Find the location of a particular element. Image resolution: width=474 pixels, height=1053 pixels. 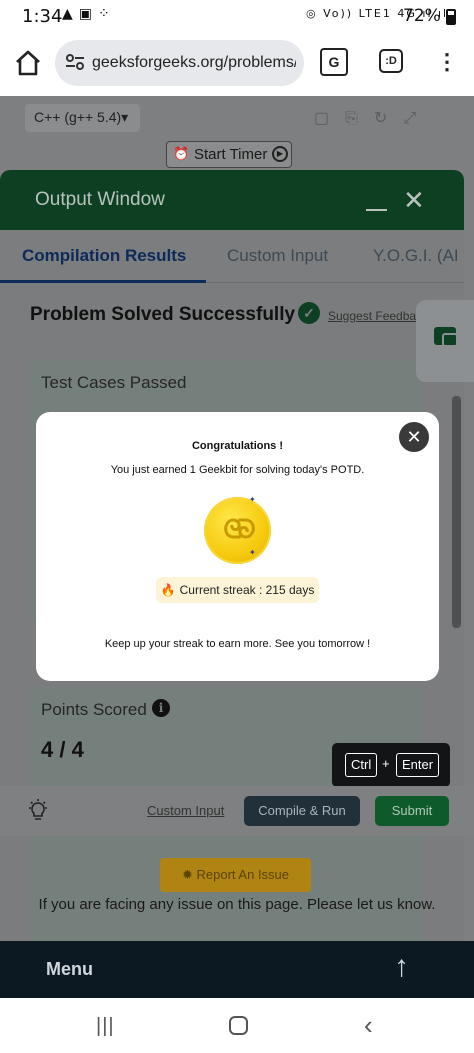

geekbit-coin-icon: ᘓᘐ is located at coordinates (237, 530).